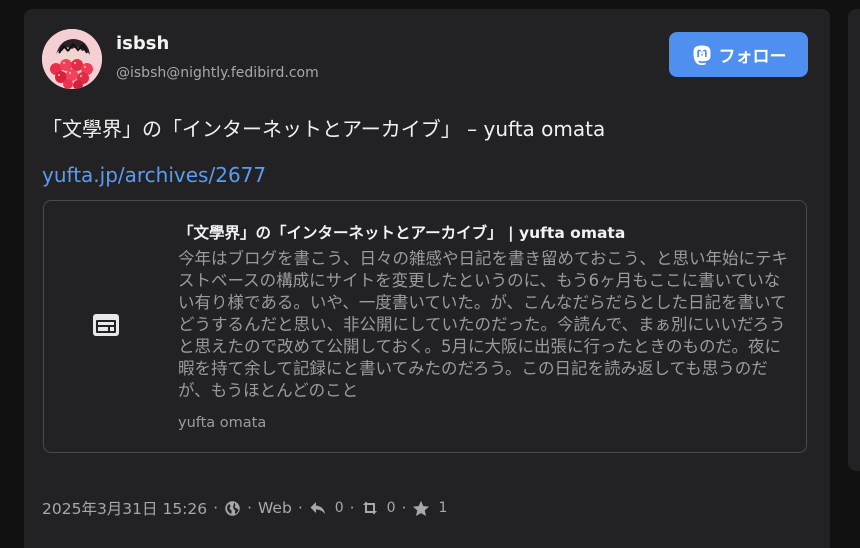 The width and height of the screenshot is (860, 548). What do you see at coordinates (222, 423) in the screenshot?
I see `link-card-provider: yufta omata` at bounding box center [222, 423].